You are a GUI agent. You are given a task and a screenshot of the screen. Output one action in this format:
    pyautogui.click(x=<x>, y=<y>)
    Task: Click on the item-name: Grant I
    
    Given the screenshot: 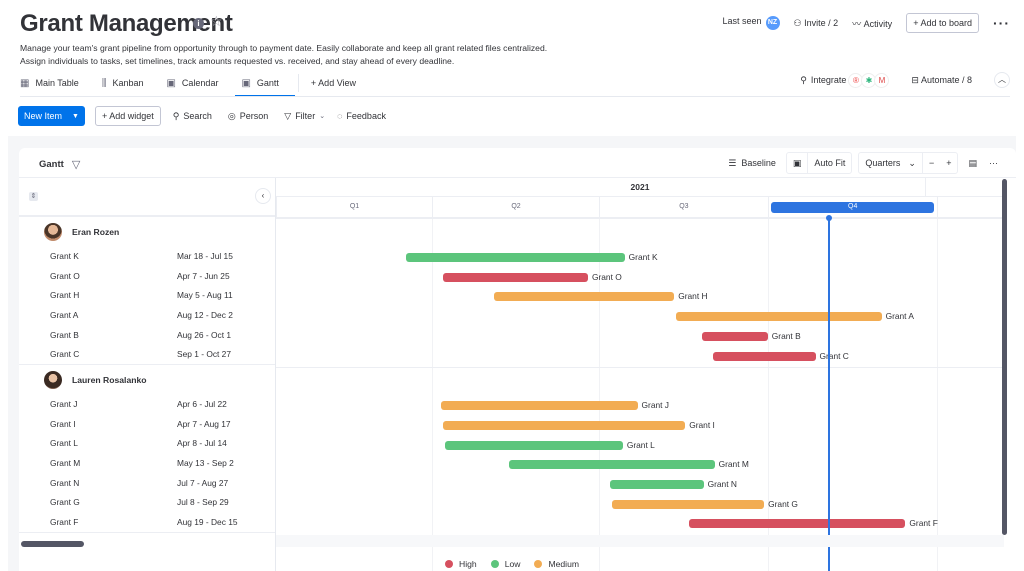 What is the action you would take?
    pyautogui.click(x=63, y=423)
    